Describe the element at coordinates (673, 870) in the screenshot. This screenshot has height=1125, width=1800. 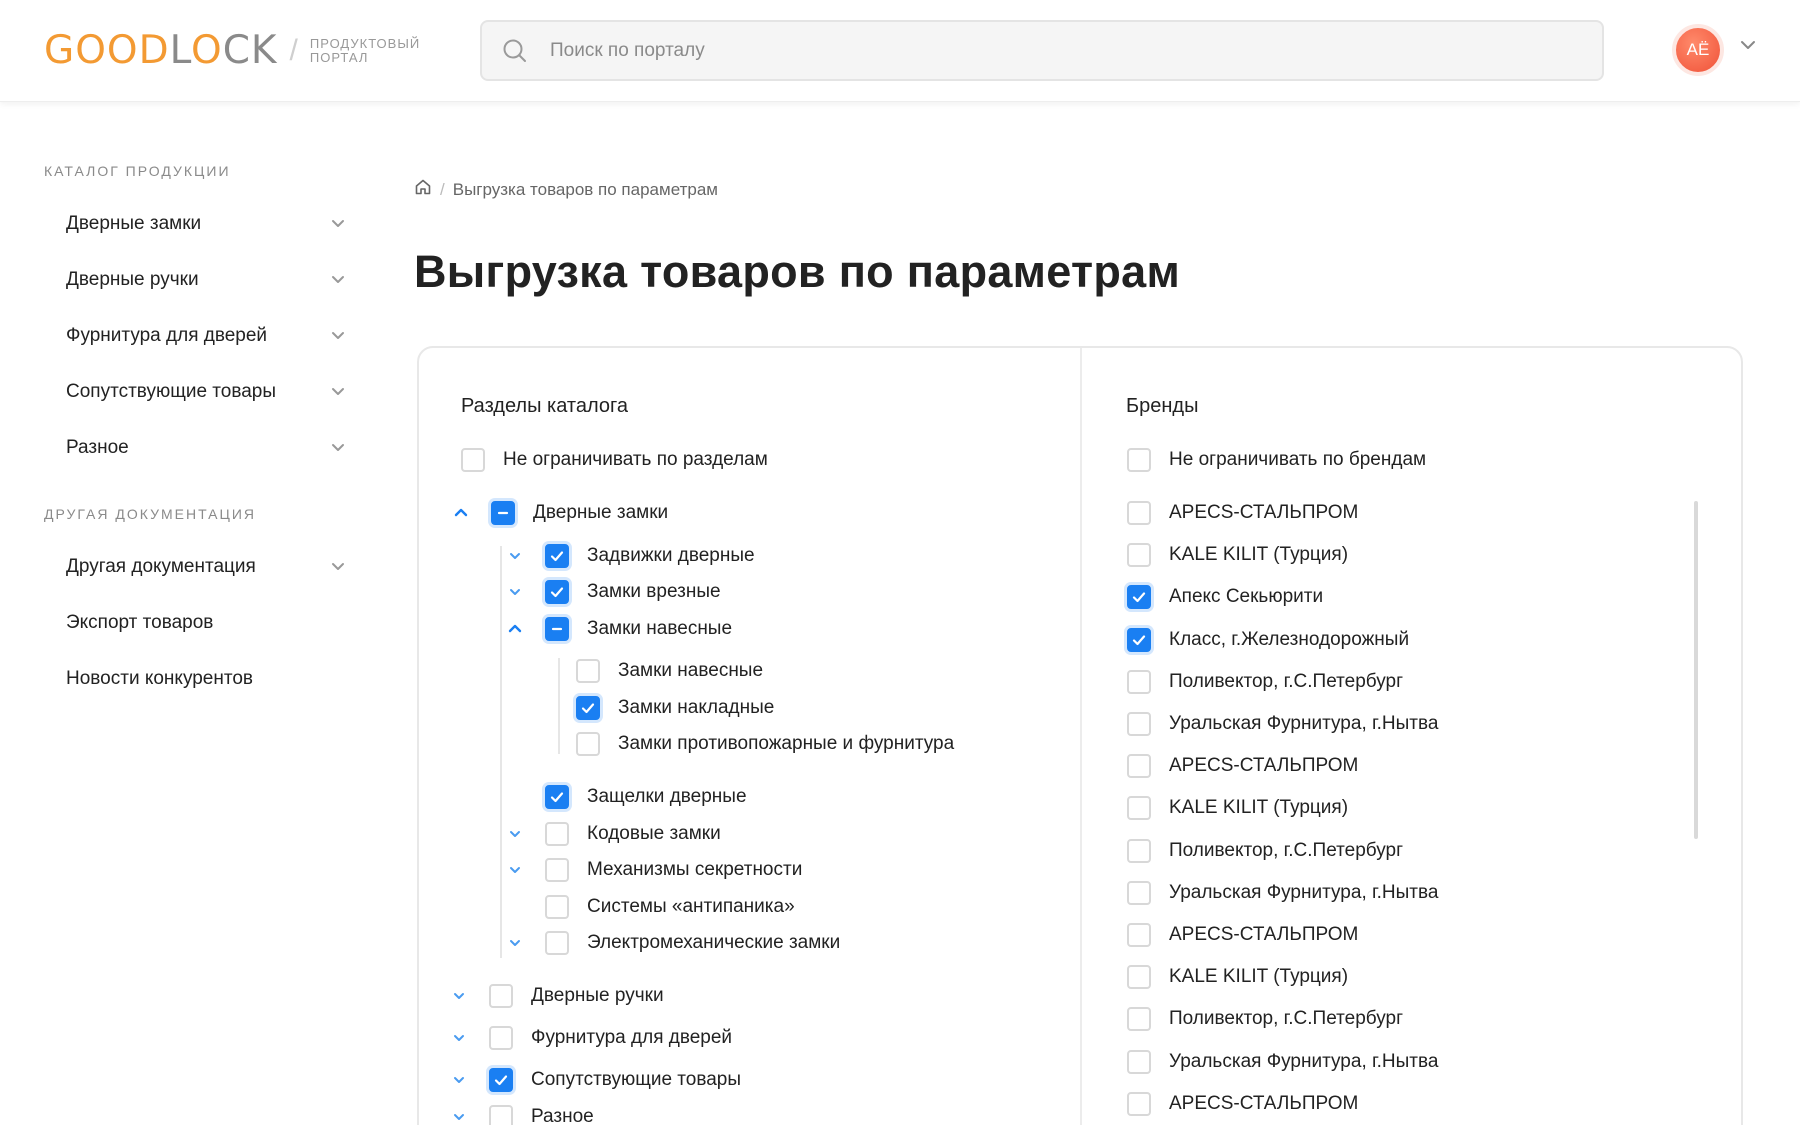
I see `catalog-section-row: Механизмы секретности` at that location.